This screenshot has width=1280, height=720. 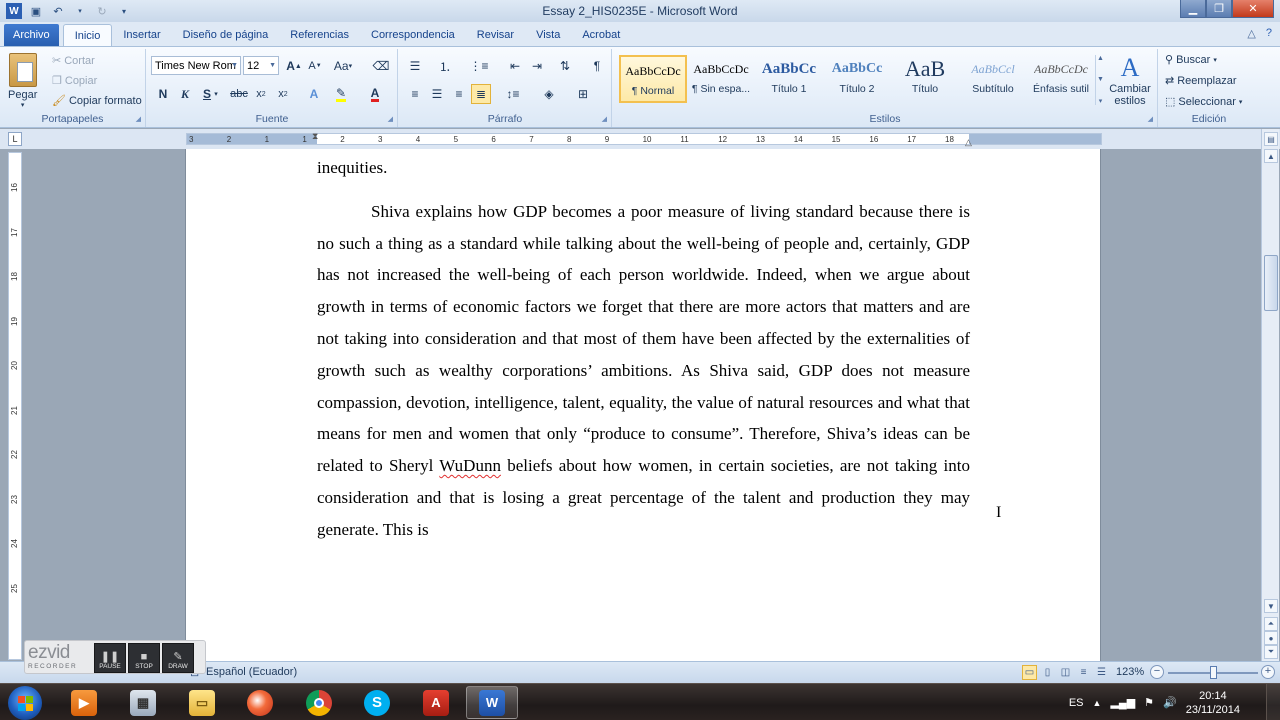 I want to click on replace-button: ⇄ Reemplazar, so click(x=1201, y=81).